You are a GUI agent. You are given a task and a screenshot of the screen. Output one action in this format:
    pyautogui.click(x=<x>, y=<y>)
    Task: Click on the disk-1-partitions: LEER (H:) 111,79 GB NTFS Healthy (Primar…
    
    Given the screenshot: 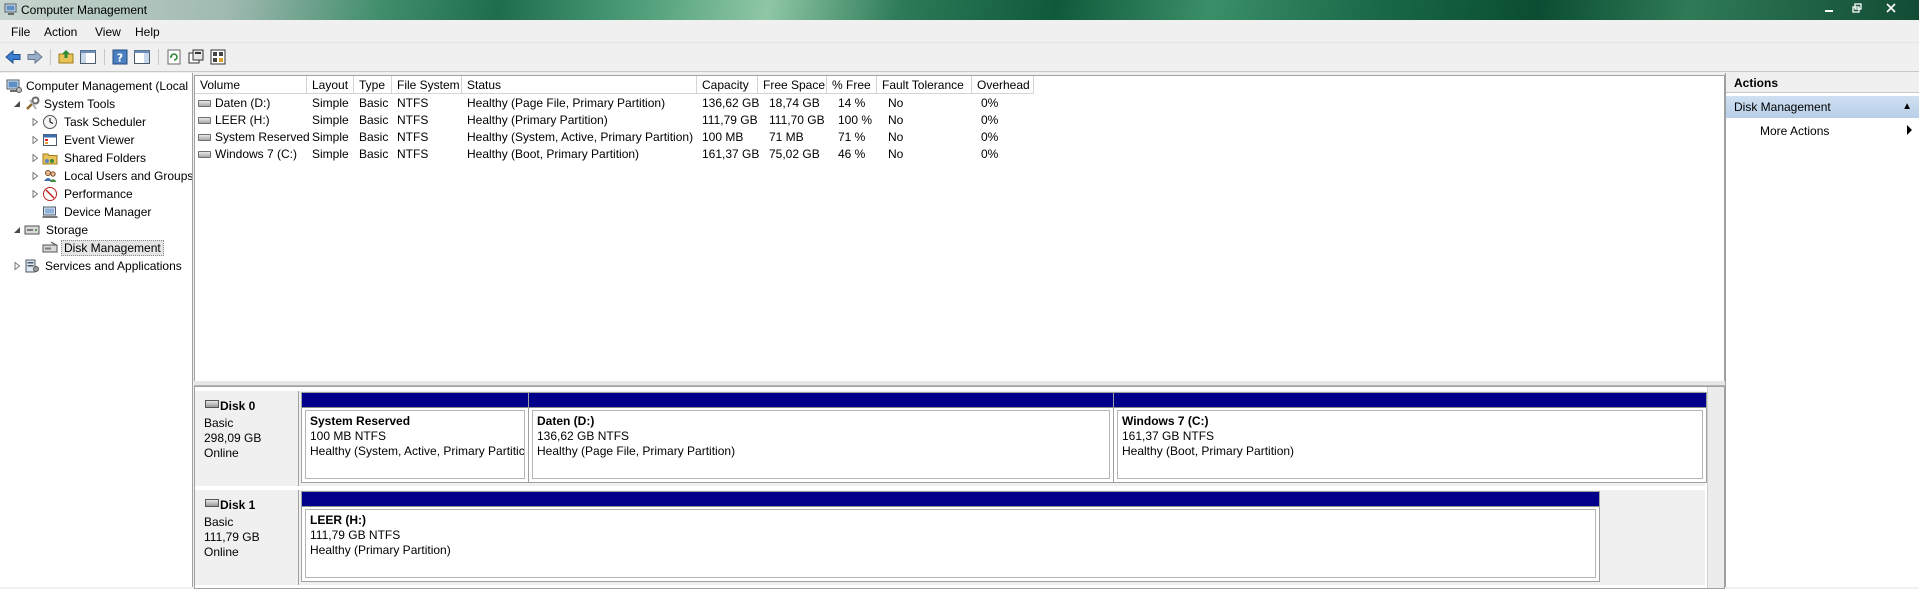 What is the action you would take?
    pyautogui.click(x=1002, y=537)
    